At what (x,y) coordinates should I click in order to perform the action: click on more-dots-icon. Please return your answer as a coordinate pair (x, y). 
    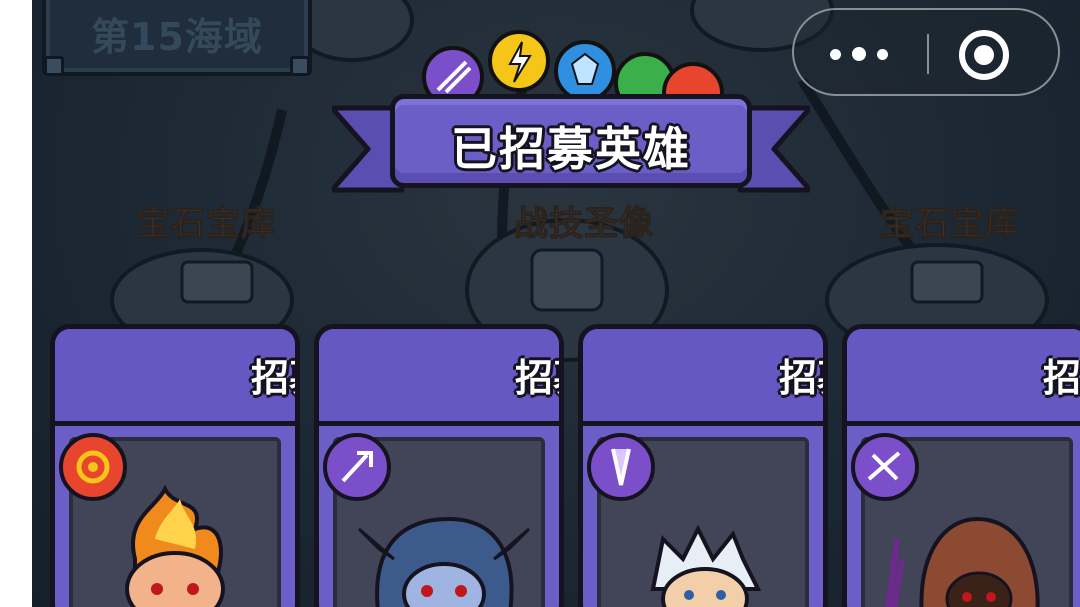
    Looking at the image, I should click on (861, 54).